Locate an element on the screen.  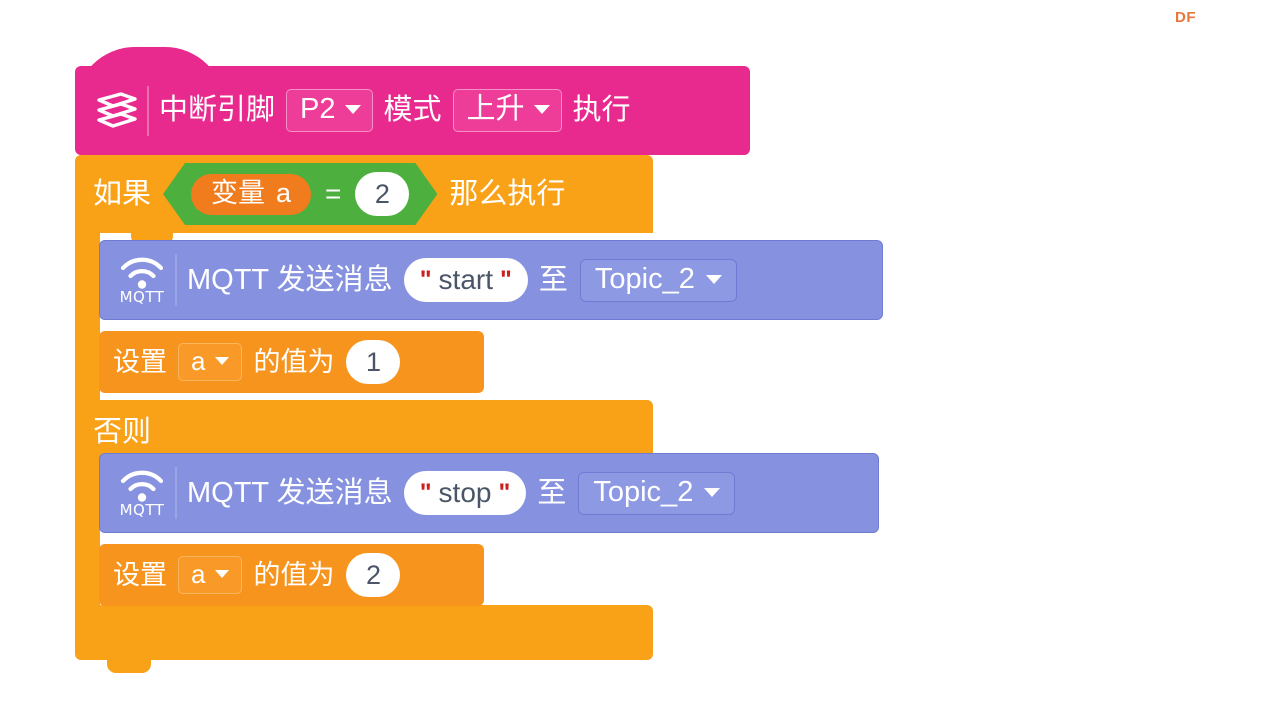
equals-operator-block: 变量 a = 2 is located at coordinates (300, 194).